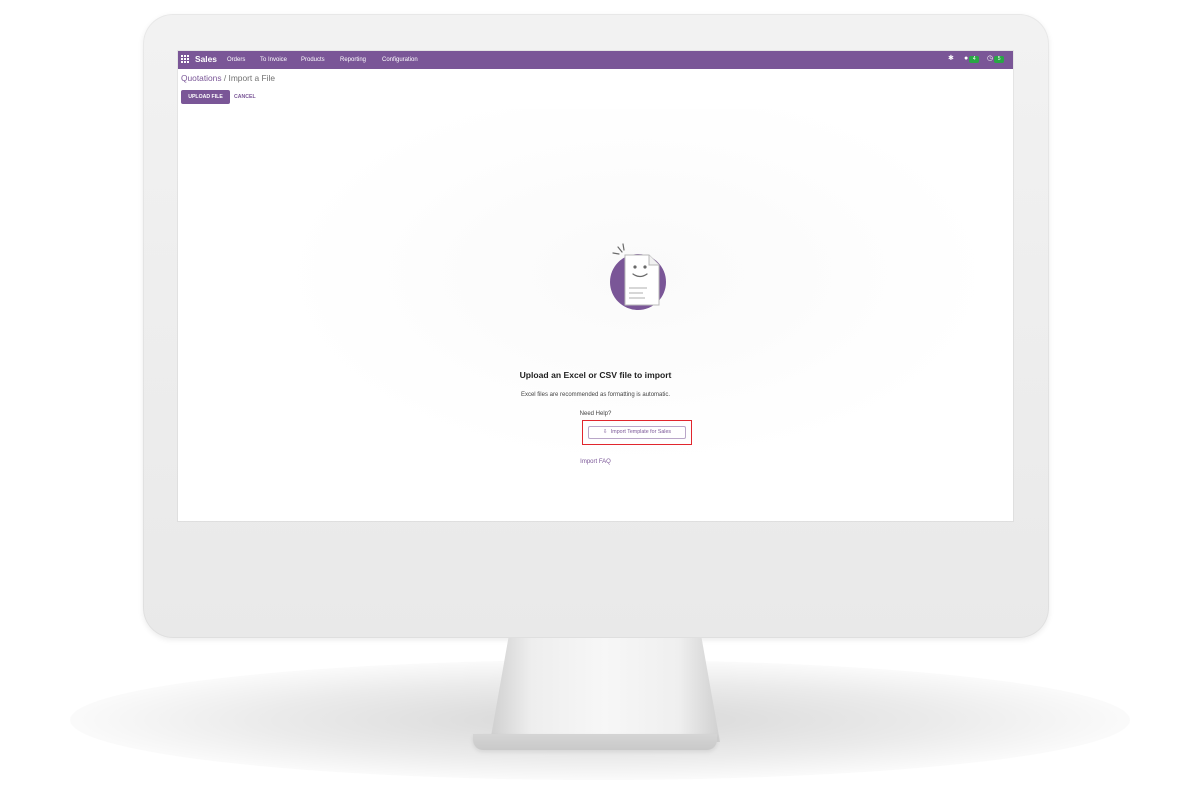 This screenshot has height=800, width=1200. What do you see at coordinates (966, 58) in the screenshot?
I see `chat-icon: ●` at bounding box center [966, 58].